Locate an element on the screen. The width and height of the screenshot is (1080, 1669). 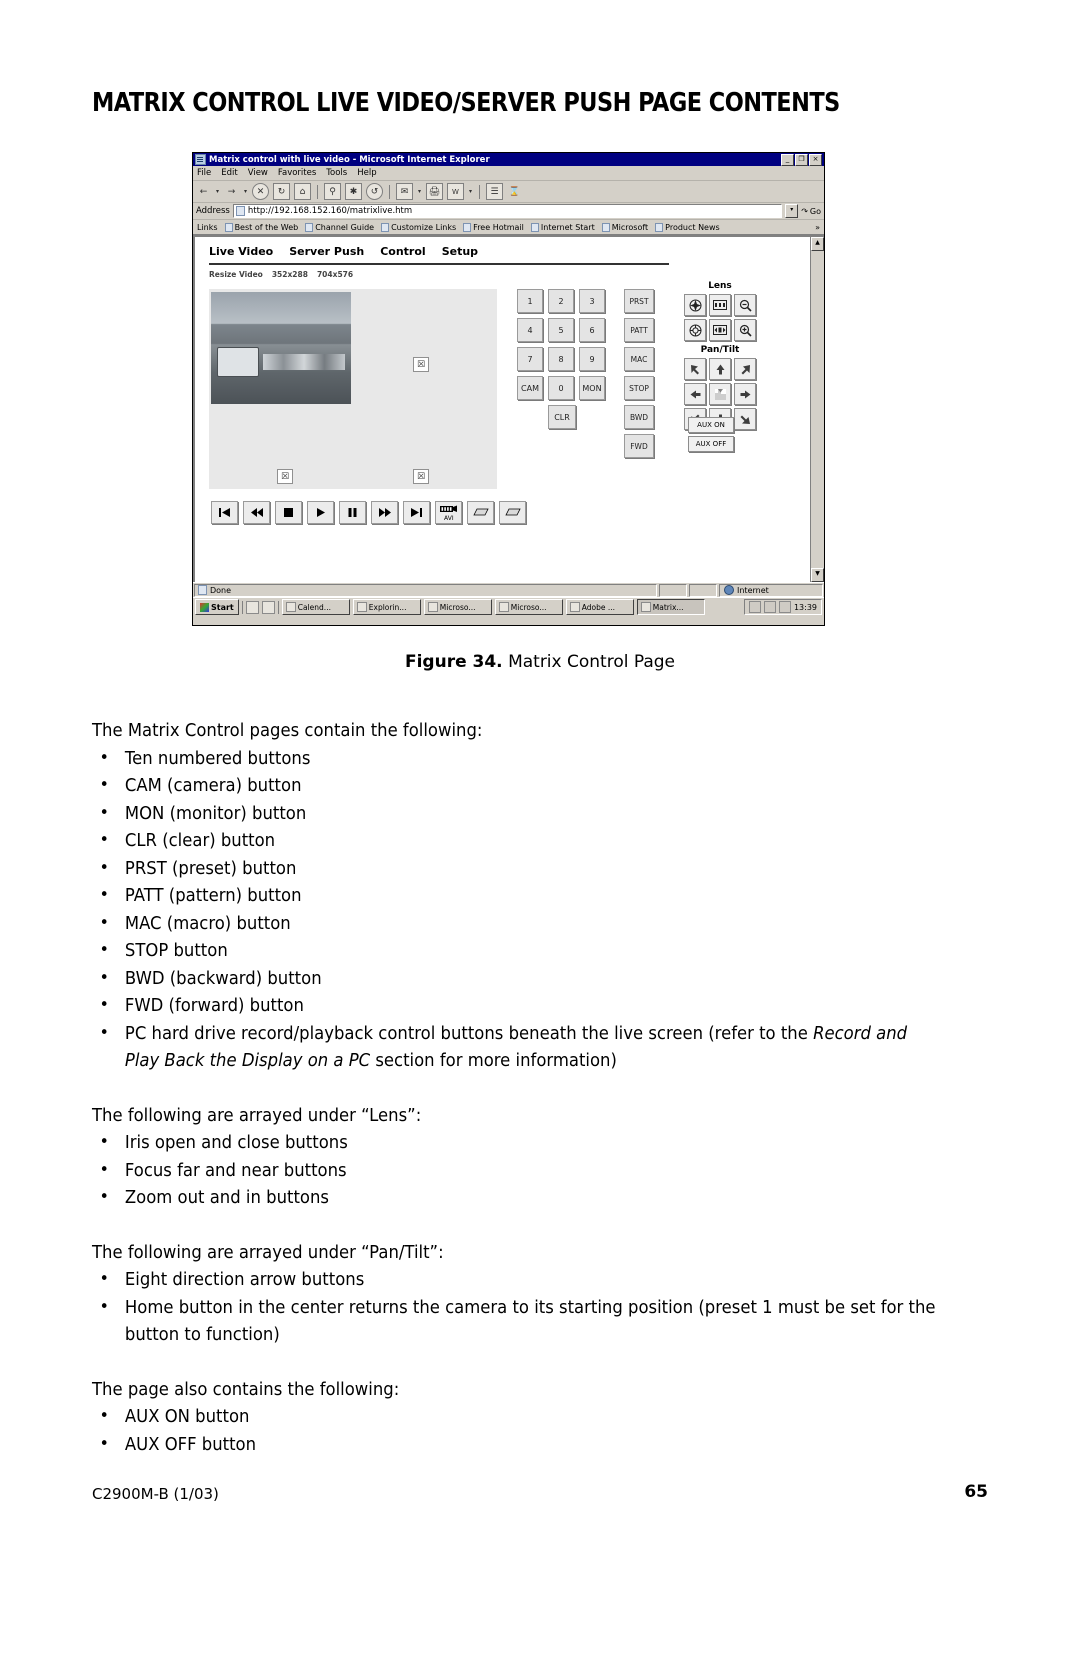
arrow-down-right-icon is located at coordinates (745, 419).